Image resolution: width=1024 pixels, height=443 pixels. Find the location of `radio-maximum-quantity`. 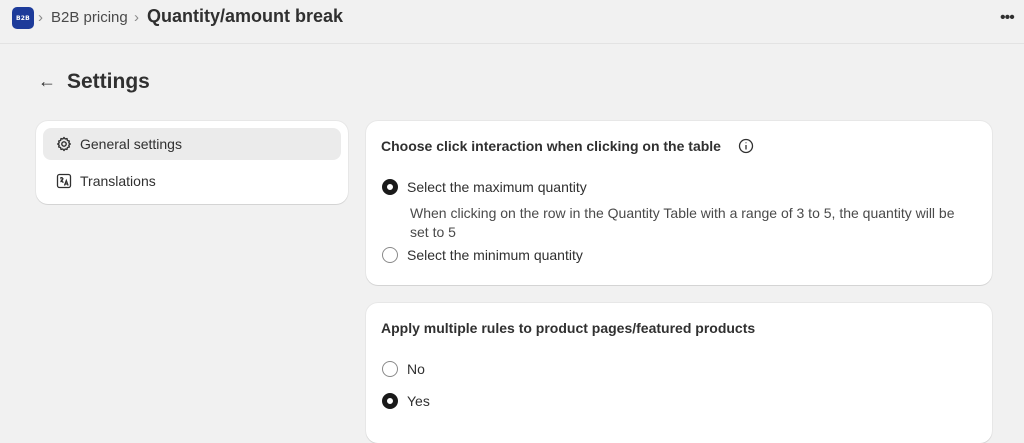

radio-maximum-quantity is located at coordinates (390, 187).